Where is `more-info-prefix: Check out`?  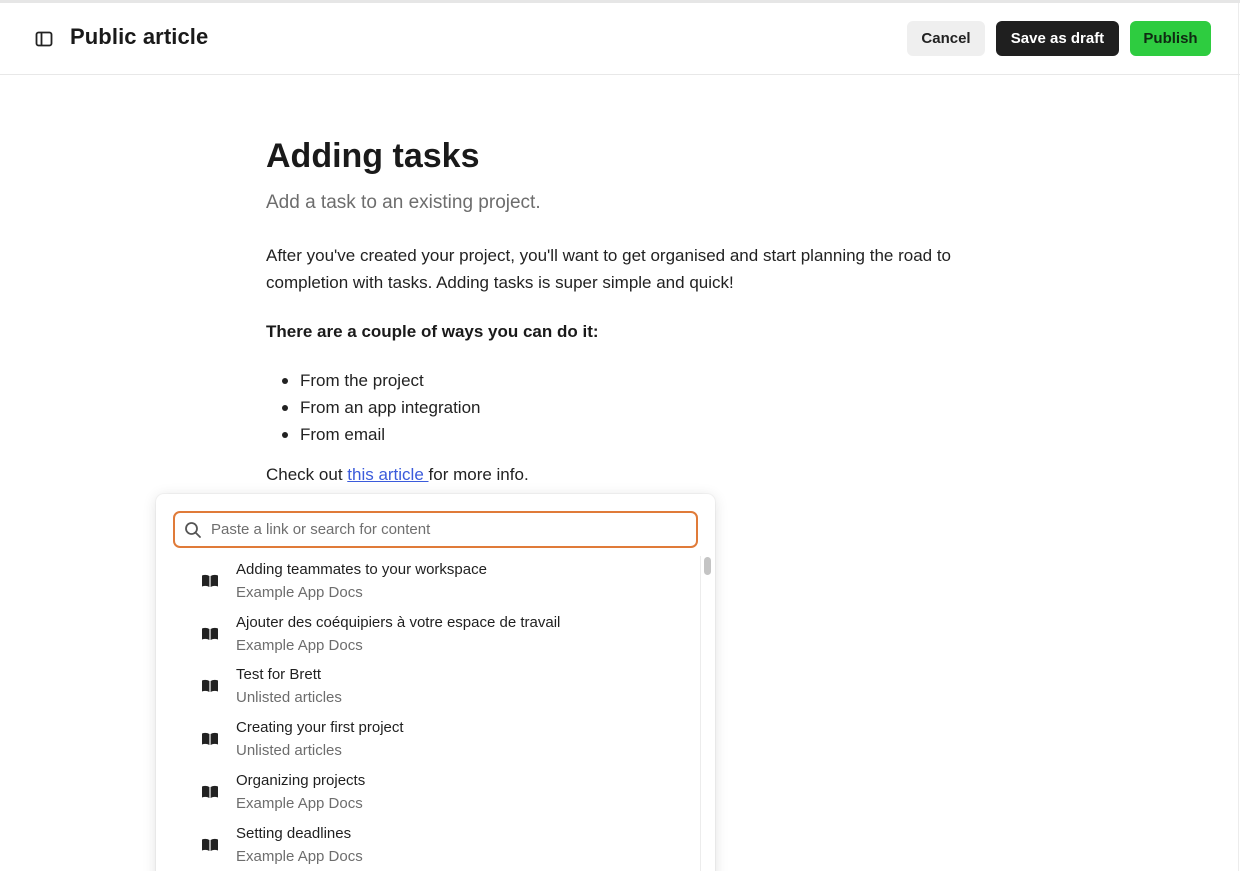 more-info-prefix: Check out is located at coordinates (307, 474).